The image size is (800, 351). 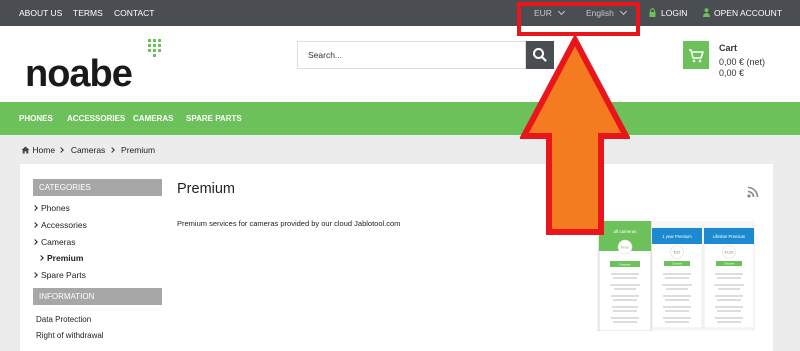 I want to click on nav-item-accessories: ACCESSORIES, so click(x=96, y=118).